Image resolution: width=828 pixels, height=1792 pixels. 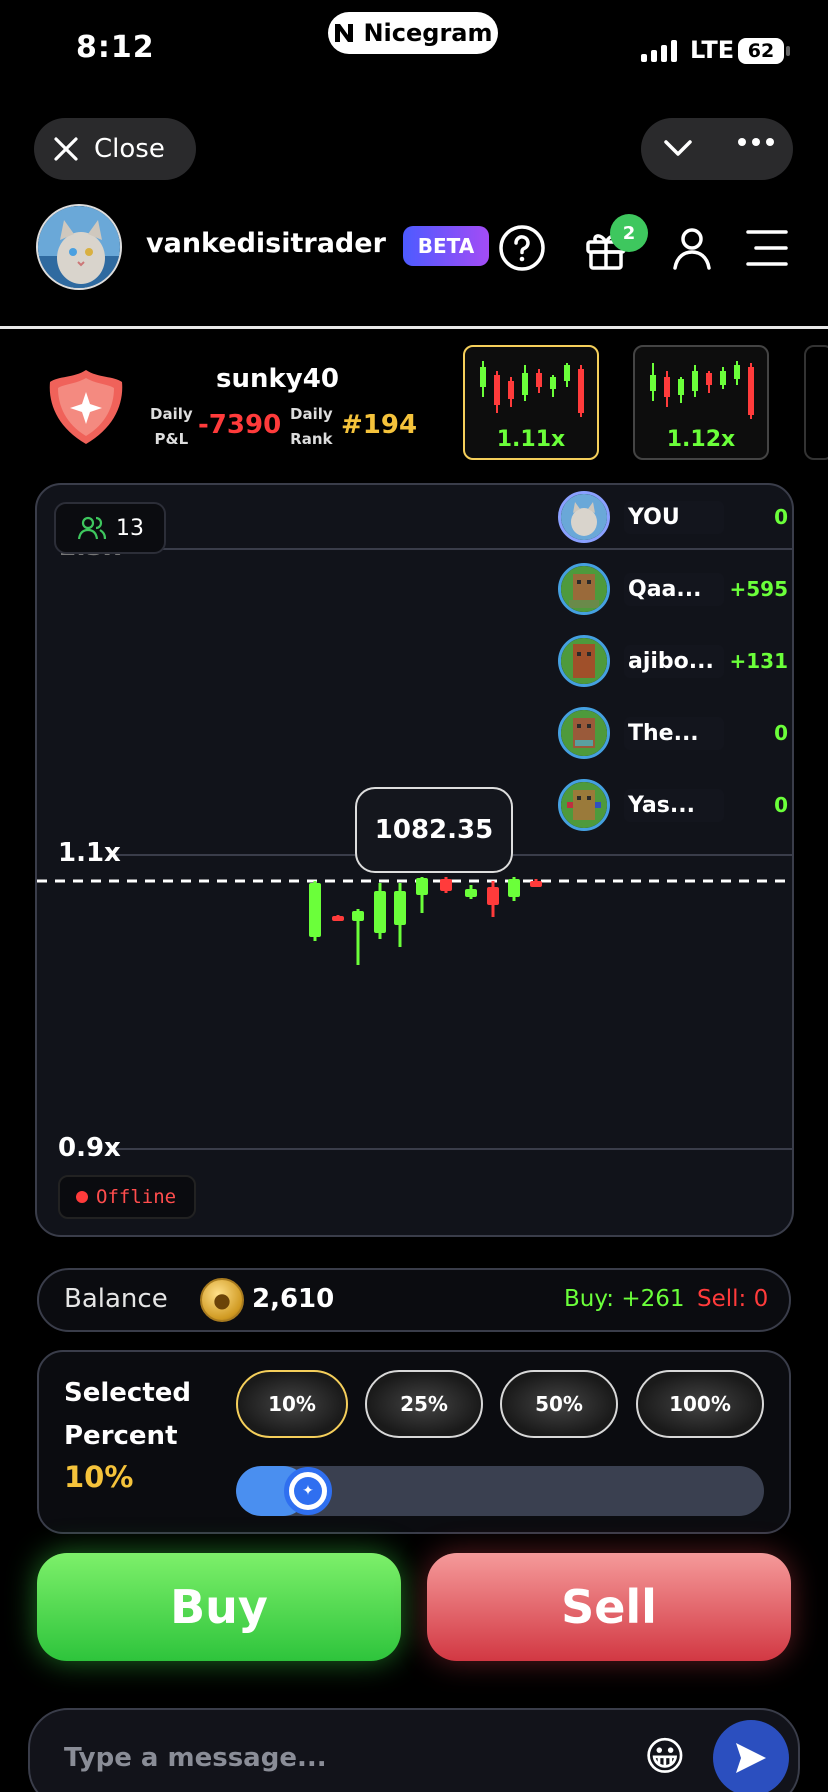 What do you see at coordinates (89, 1148) in the screenshot?
I see `axis-label-bottom: 0.9x` at bounding box center [89, 1148].